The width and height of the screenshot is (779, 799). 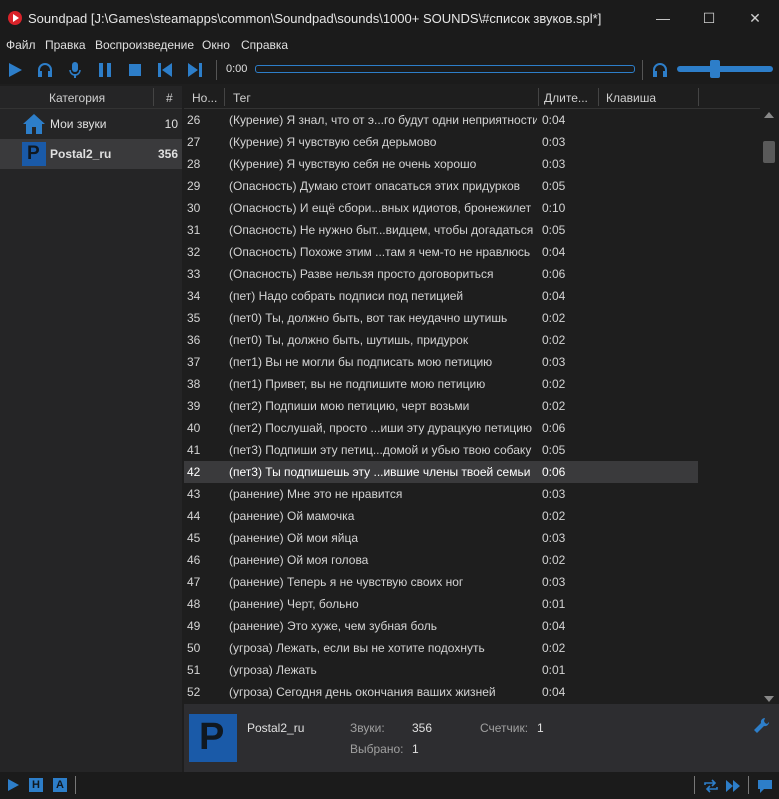 What do you see at coordinates (769, 115) in the screenshot?
I see `scroll-up-icon` at bounding box center [769, 115].